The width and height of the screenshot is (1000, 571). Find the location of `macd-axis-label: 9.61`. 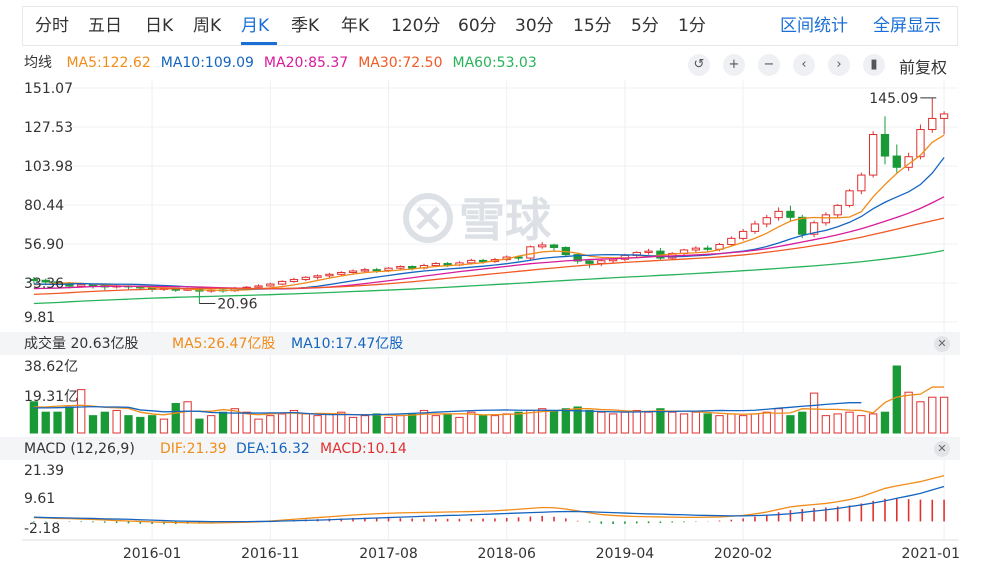

macd-axis-label: 9.61 is located at coordinates (39, 499).